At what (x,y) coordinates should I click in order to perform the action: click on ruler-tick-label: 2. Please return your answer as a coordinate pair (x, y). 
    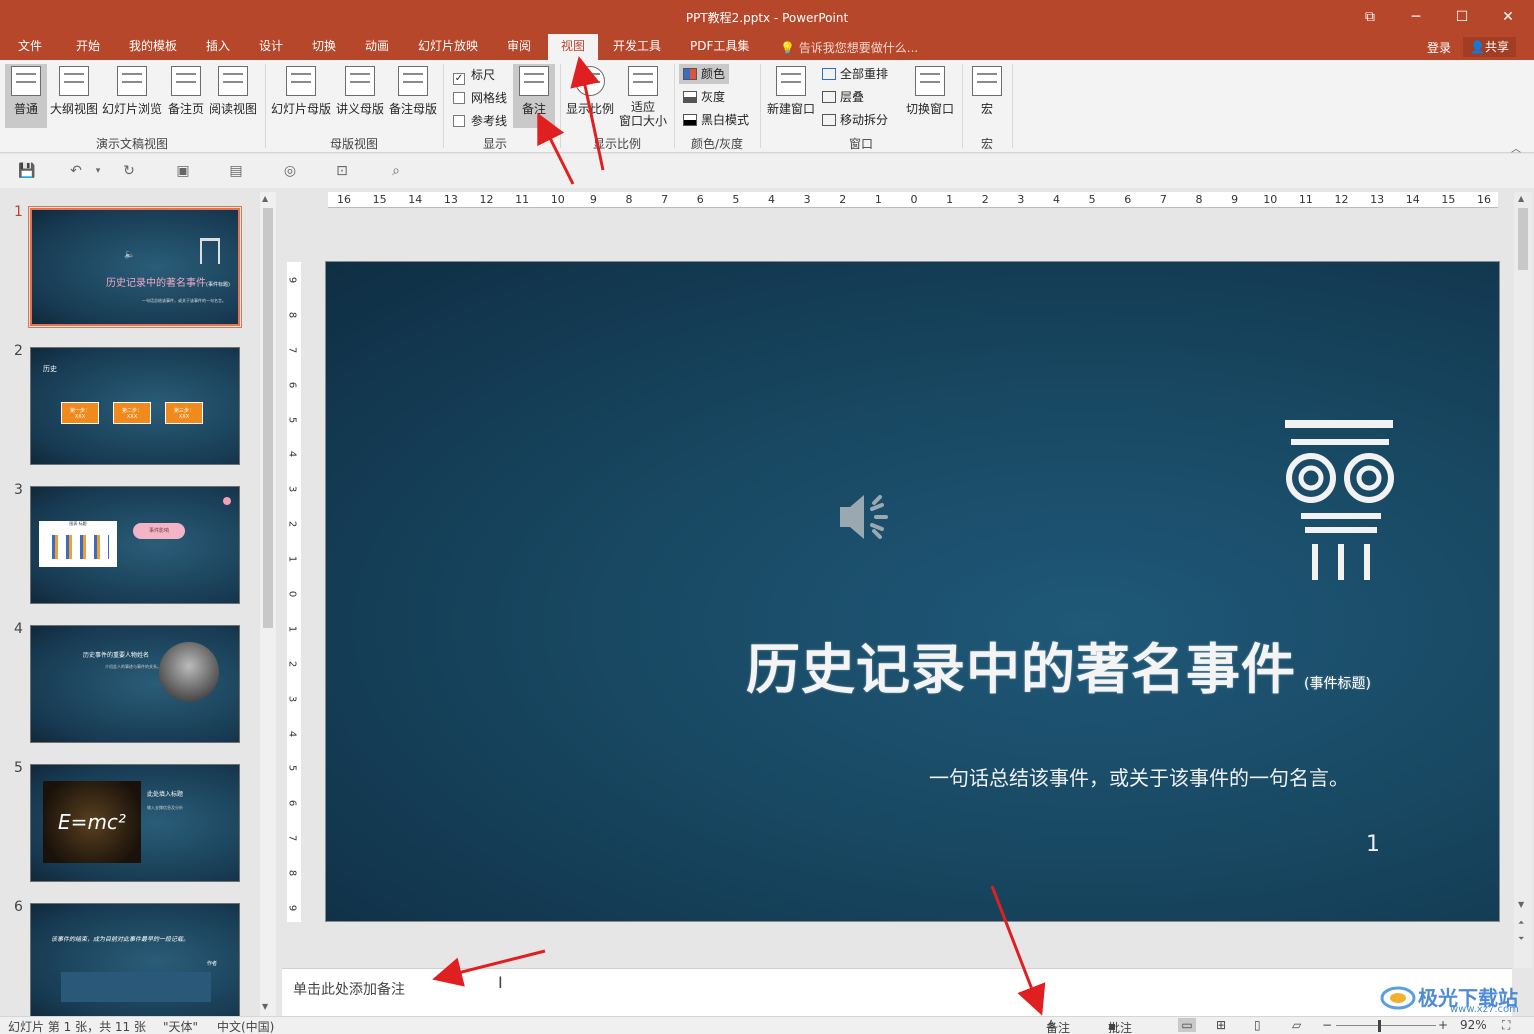
    Looking at the image, I should click on (292, 524).